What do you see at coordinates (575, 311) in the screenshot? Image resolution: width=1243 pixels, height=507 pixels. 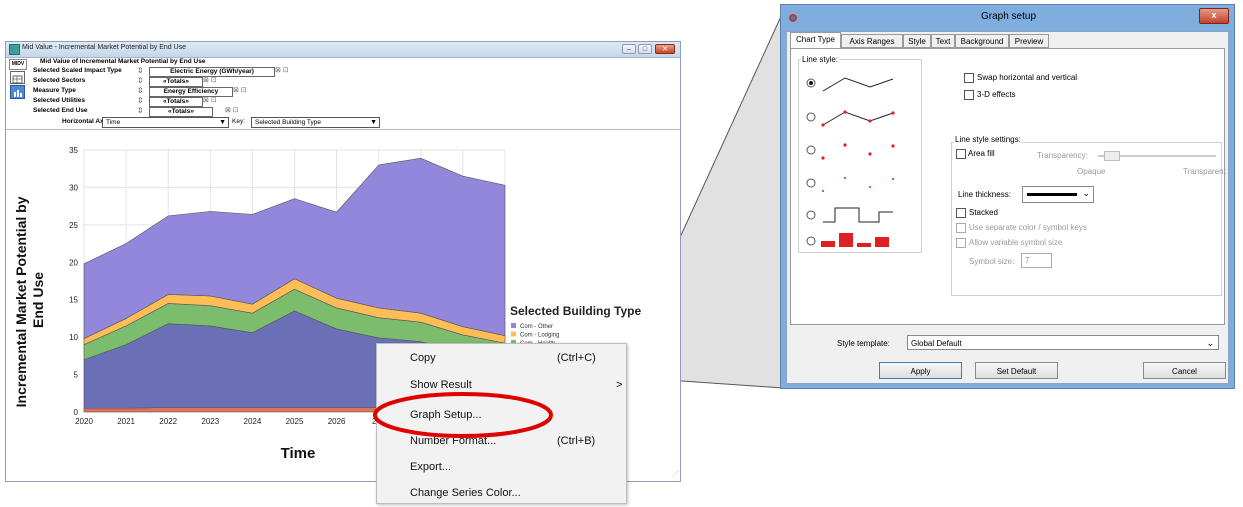 I see `legend-title: Selected Building Type` at bounding box center [575, 311].